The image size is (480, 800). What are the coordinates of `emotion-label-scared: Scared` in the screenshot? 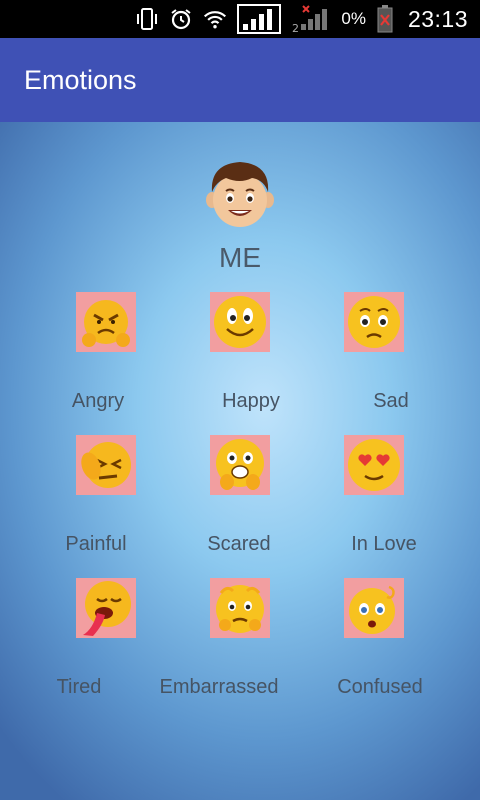 It's located at (239, 544).